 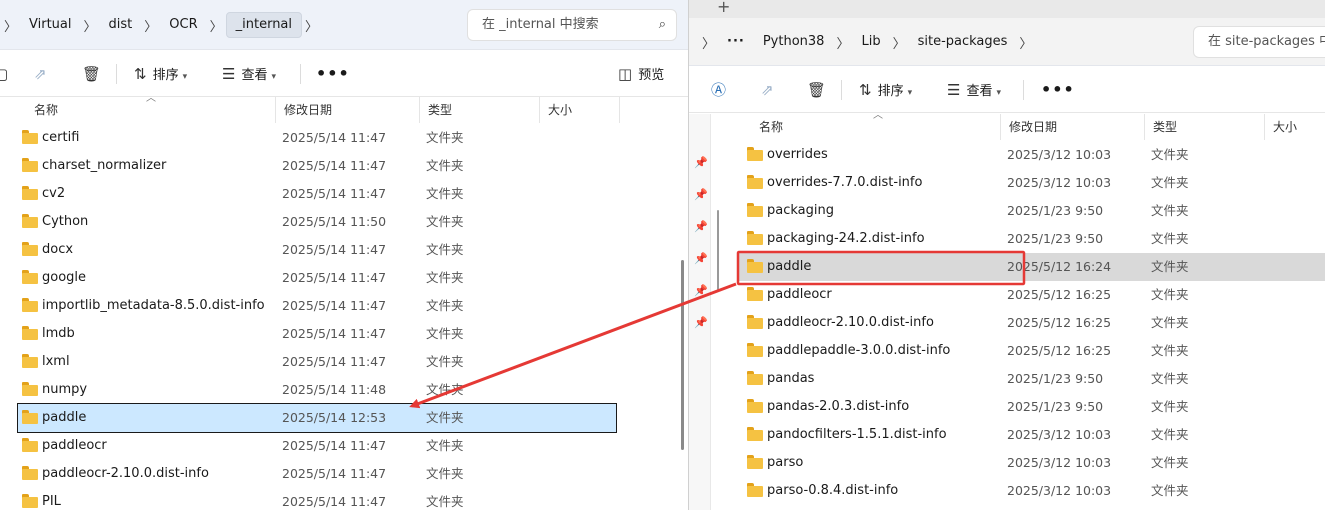 I want to click on breadcrumb-item: Lib, so click(x=870, y=42).